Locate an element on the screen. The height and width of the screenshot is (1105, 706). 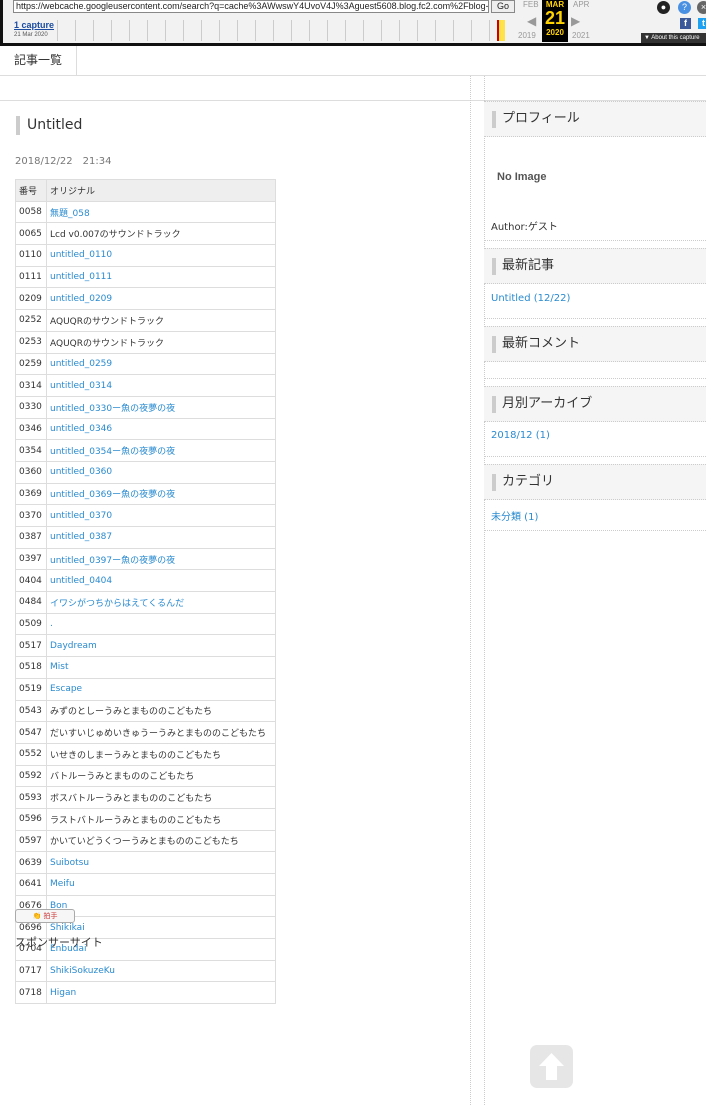
table-header-row: 番号 オリジナル is located at coordinates (145, 190).